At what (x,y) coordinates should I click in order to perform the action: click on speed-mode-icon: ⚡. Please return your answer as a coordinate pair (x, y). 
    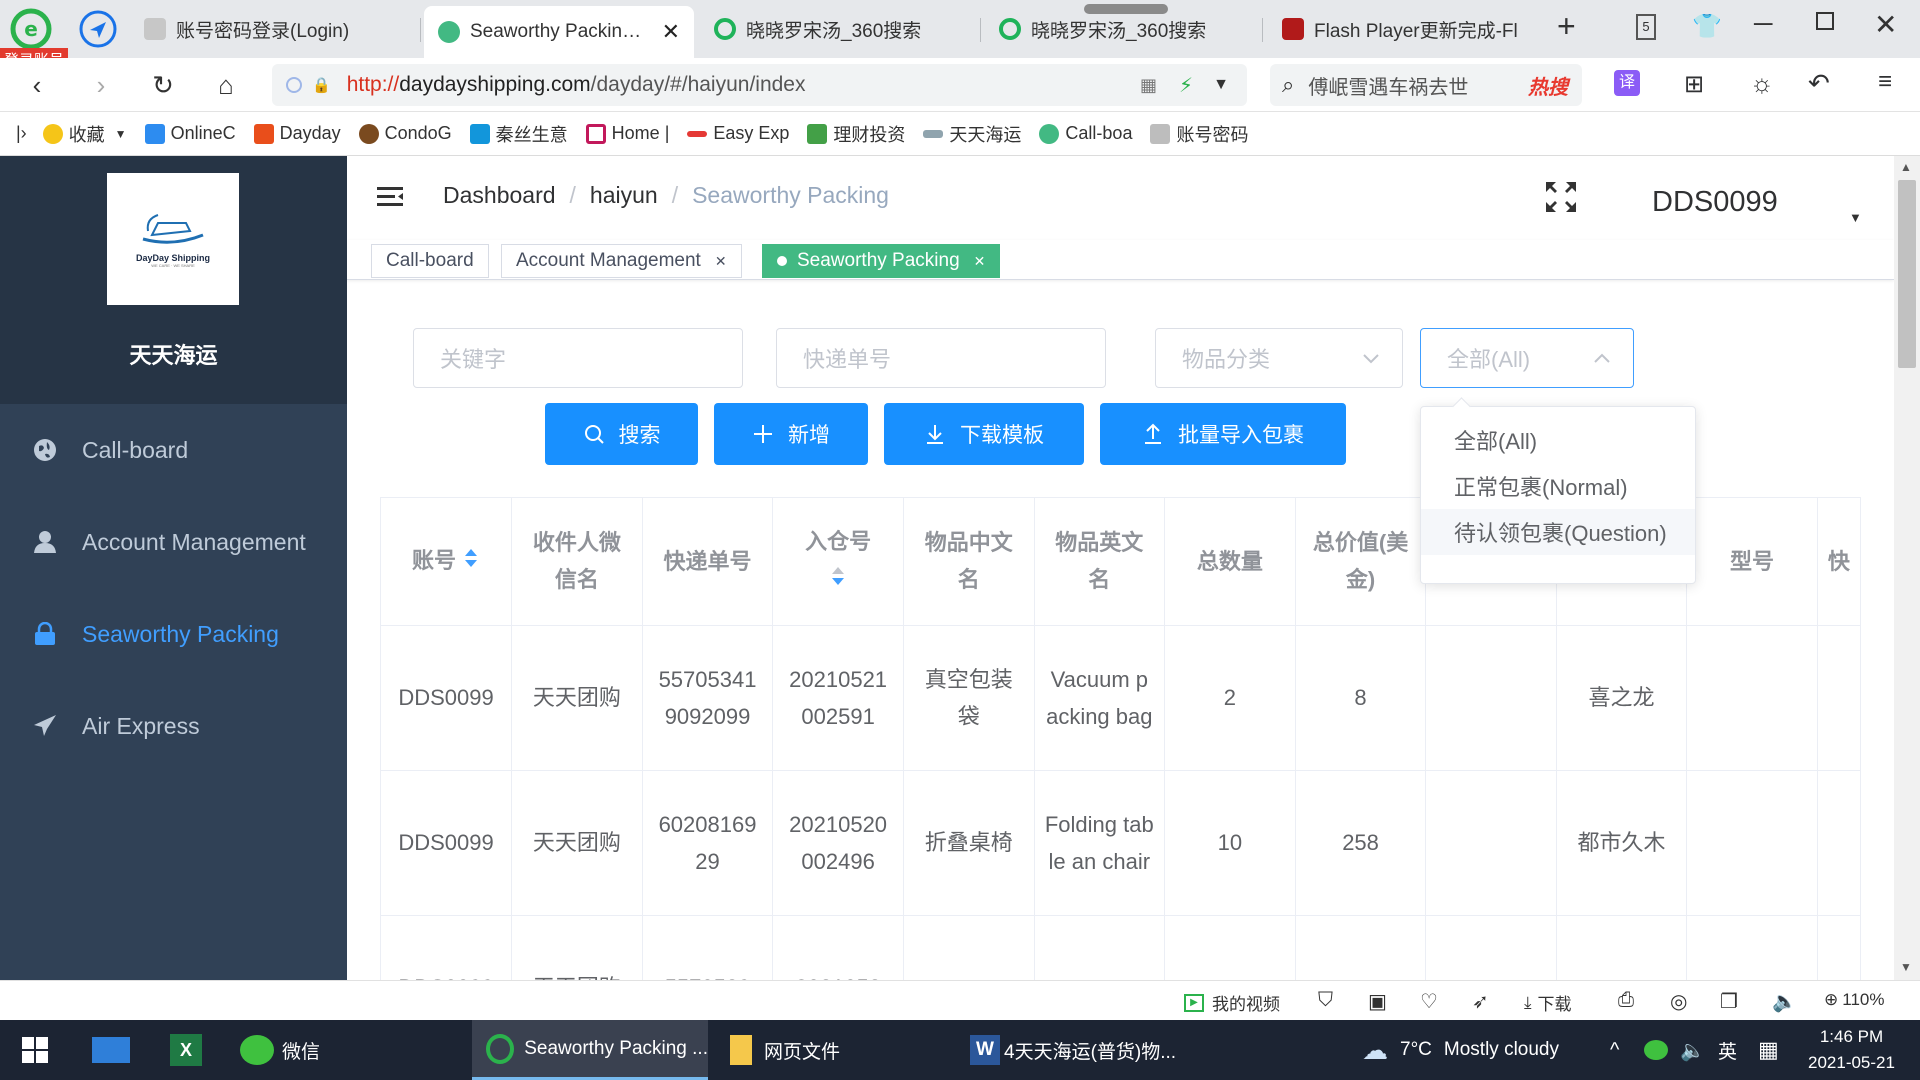
    Looking at the image, I should click on (1186, 85).